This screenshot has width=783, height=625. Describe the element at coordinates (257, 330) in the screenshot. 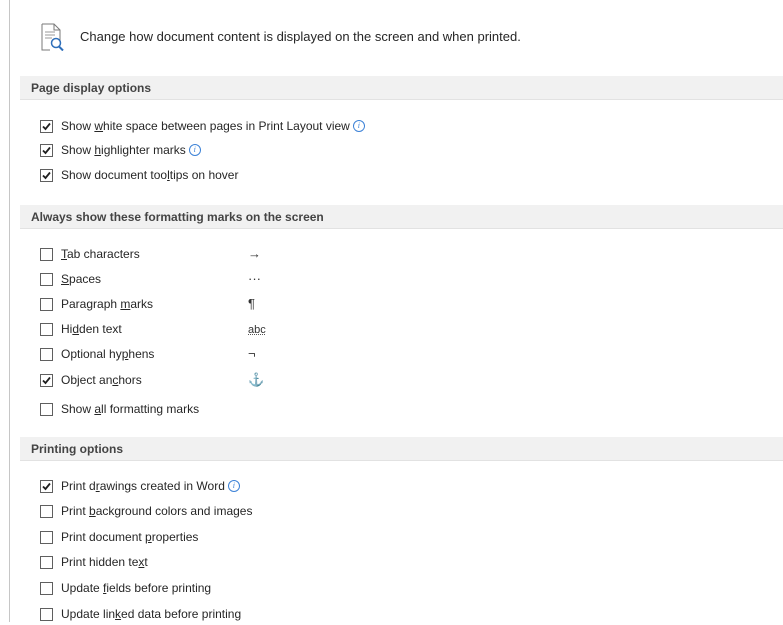

I see `hidden-text-icon: abc` at that location.